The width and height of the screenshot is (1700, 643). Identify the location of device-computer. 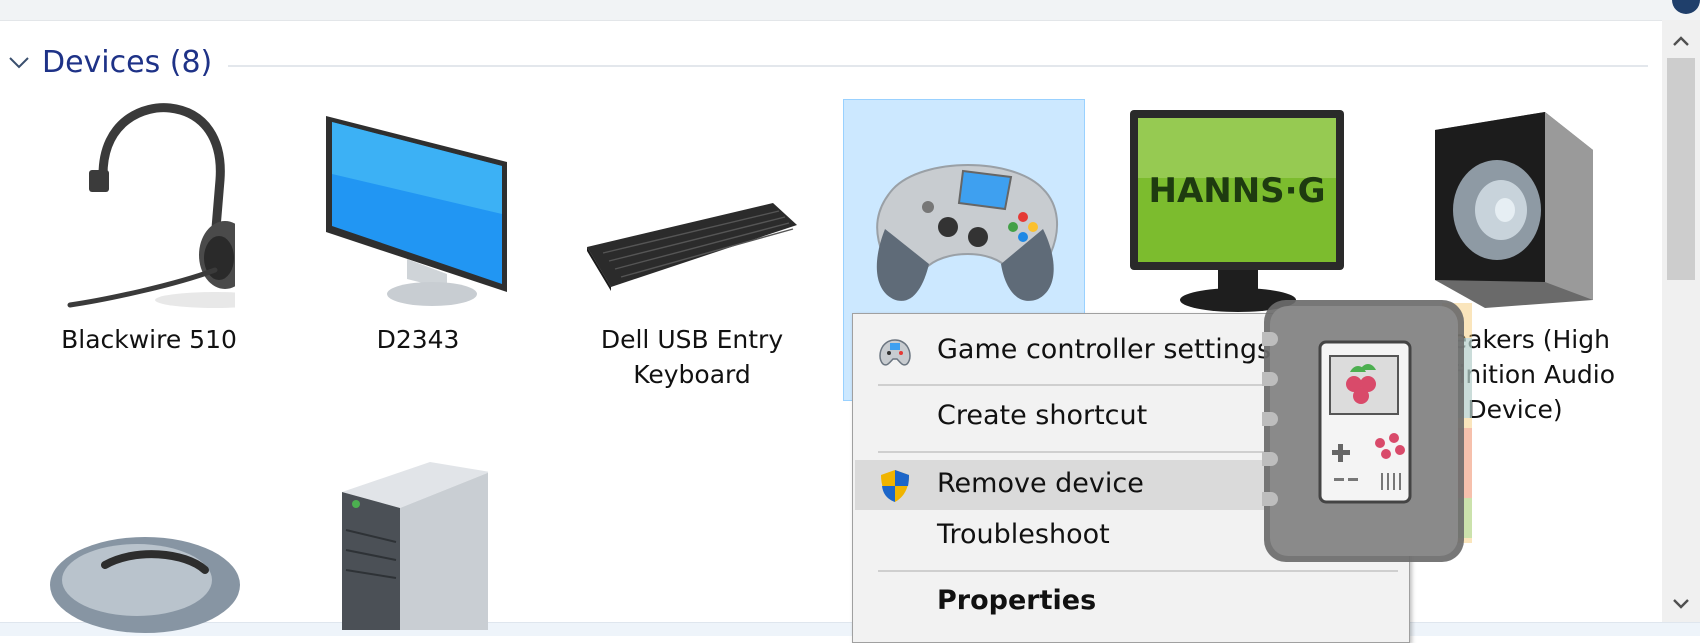
(418, 547).